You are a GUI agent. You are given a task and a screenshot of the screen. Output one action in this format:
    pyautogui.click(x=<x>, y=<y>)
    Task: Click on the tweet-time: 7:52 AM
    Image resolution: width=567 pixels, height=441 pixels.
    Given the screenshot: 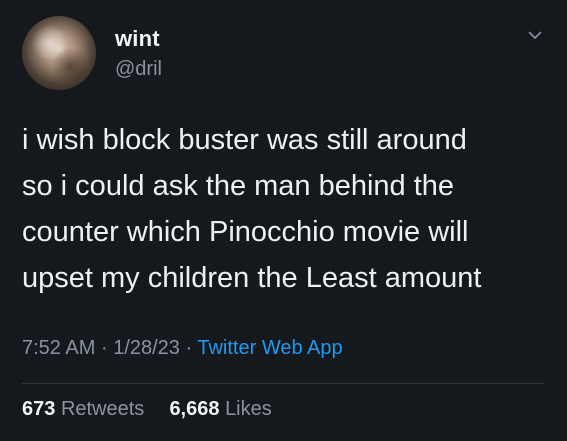 What is the action you would take?
    pyautogui.click(x=58, y=348)
    